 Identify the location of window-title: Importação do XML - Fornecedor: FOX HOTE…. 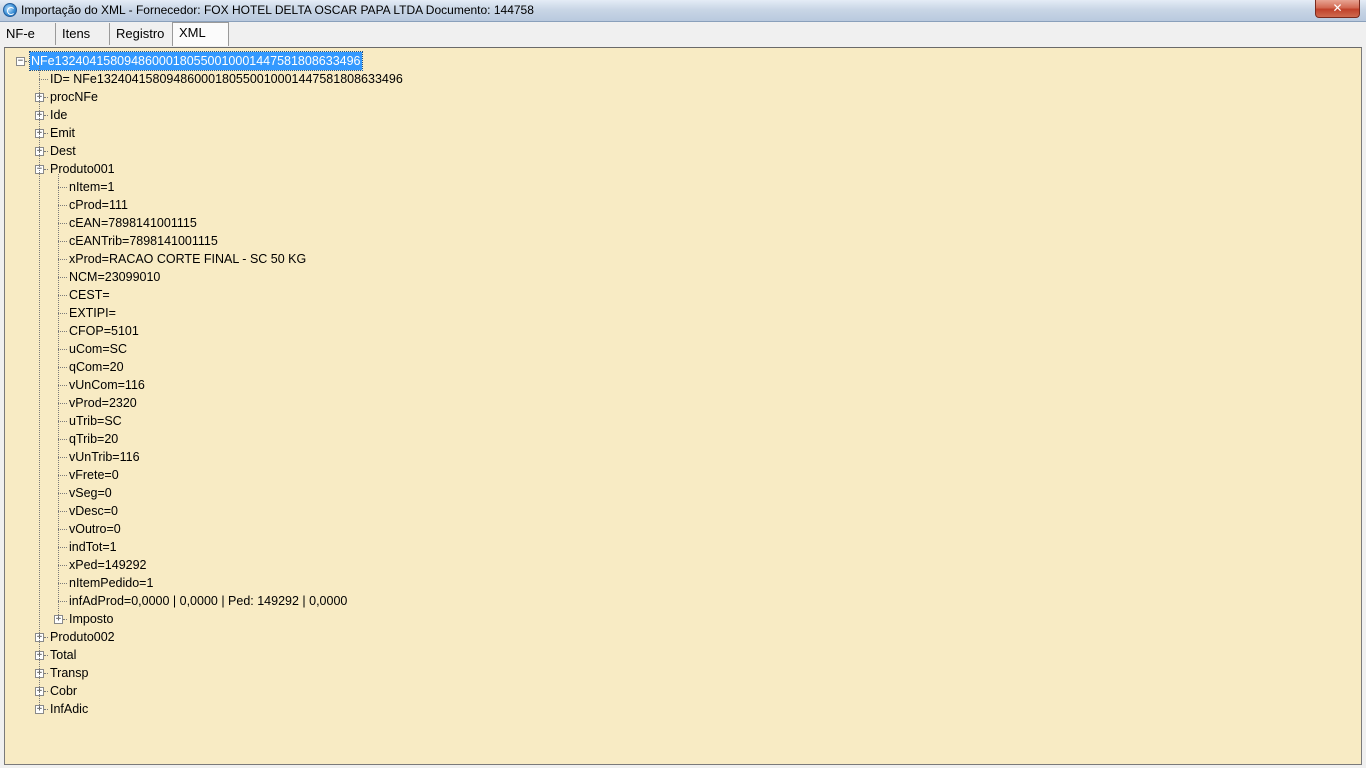
(277, 10).